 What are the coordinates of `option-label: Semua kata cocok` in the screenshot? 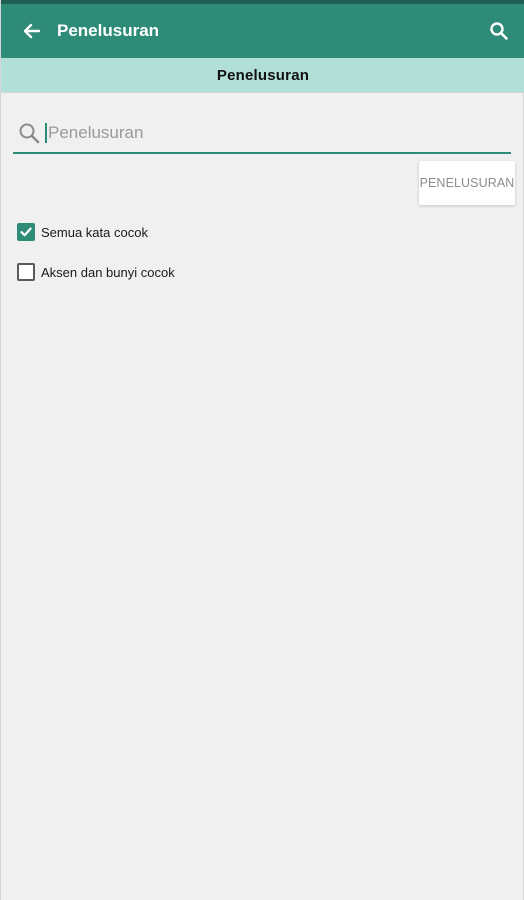 It's located at (94, 232).